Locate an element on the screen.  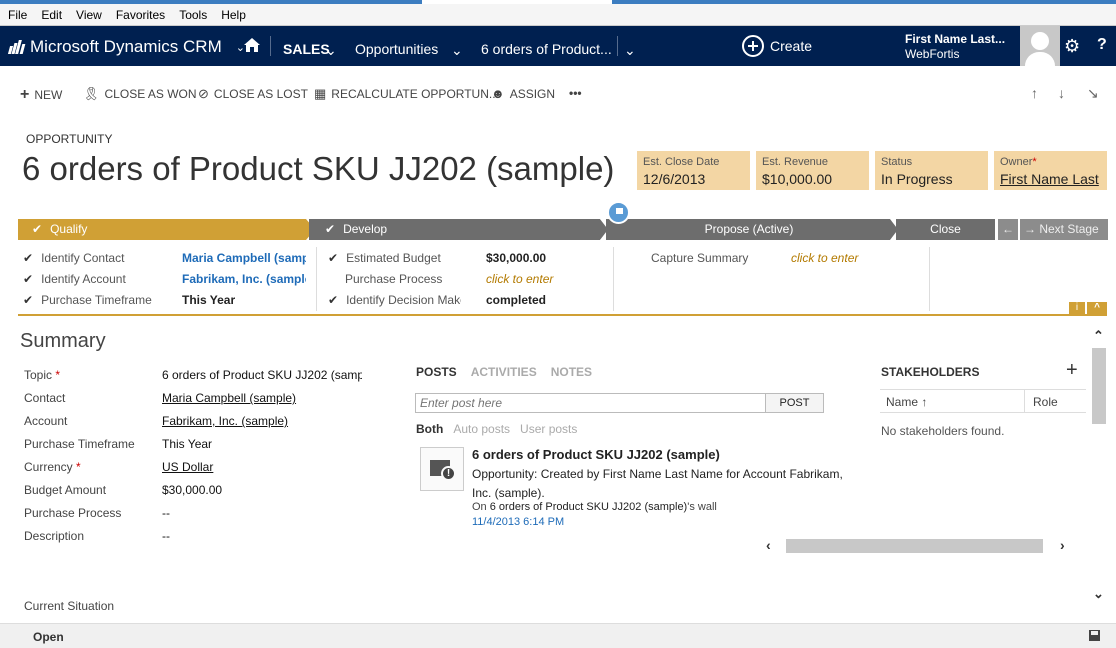
area-chevron-down-icon: ⌄ is located at coordinates (331, 50).